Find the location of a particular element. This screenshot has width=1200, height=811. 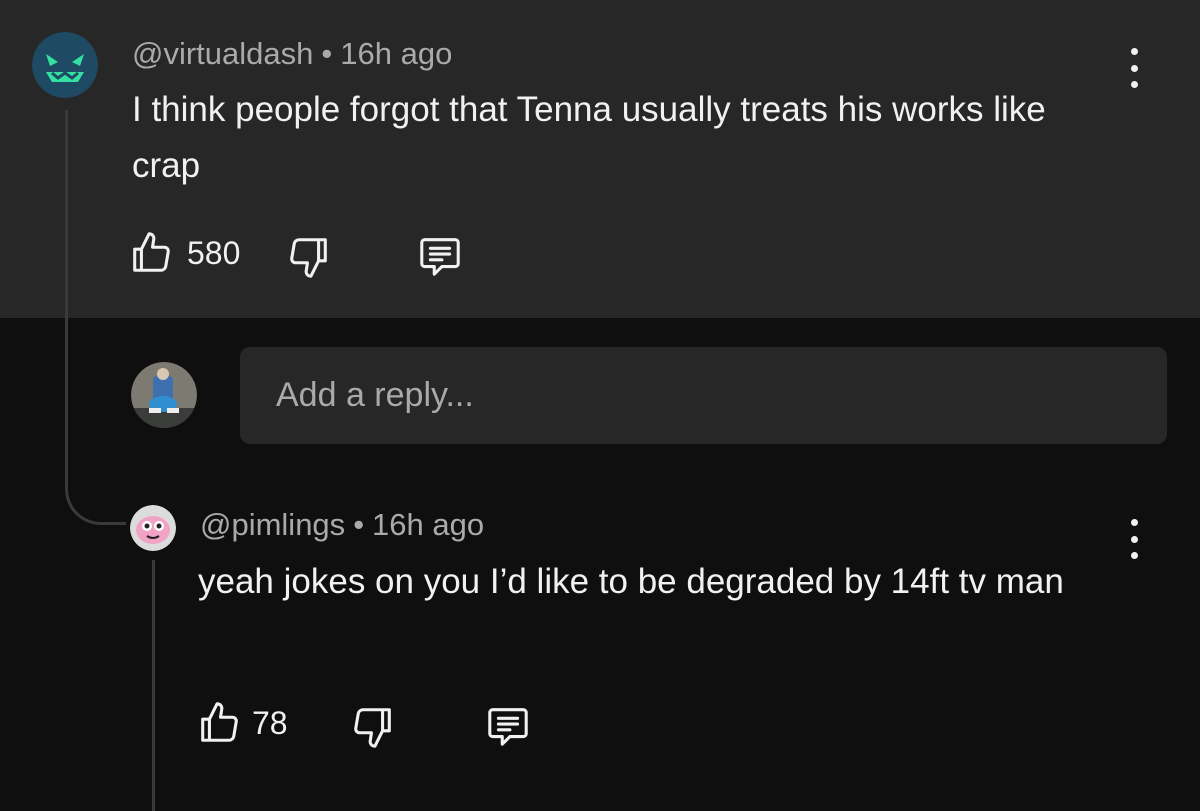

pink-blob-face-icon is located at coordinates (153, 528).